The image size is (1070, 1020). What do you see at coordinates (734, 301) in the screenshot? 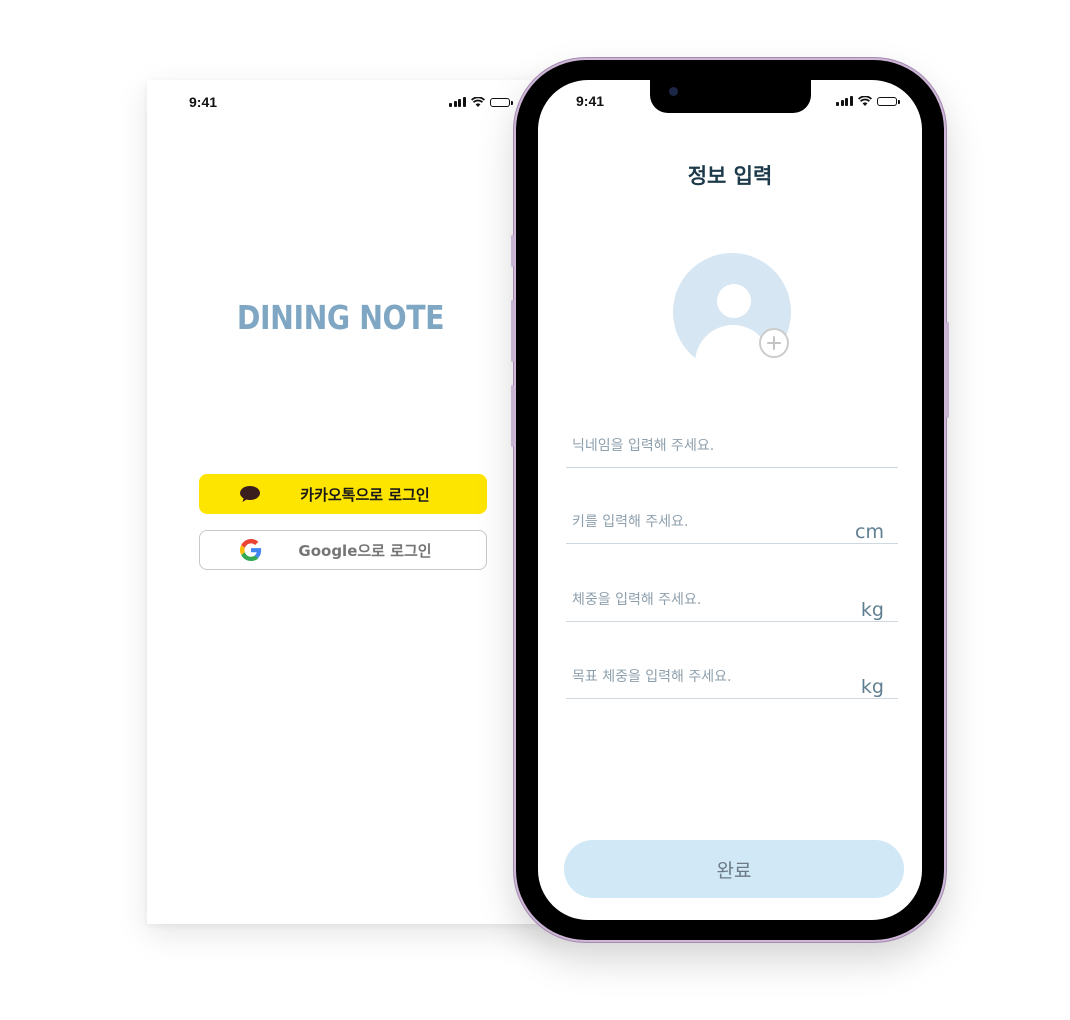
I see `avatar-head` at bounding box center [734, 301].